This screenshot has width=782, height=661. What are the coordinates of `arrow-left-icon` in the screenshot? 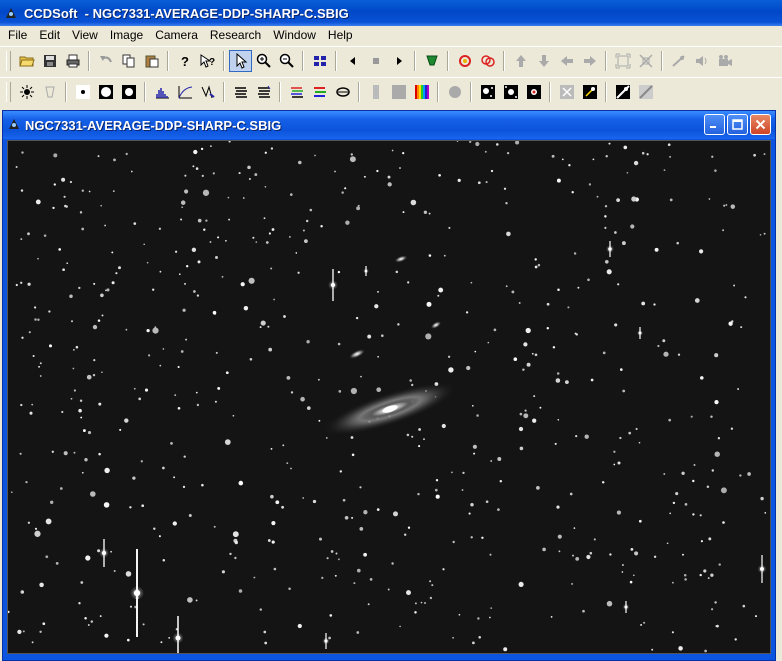 It's located at (566, 61).